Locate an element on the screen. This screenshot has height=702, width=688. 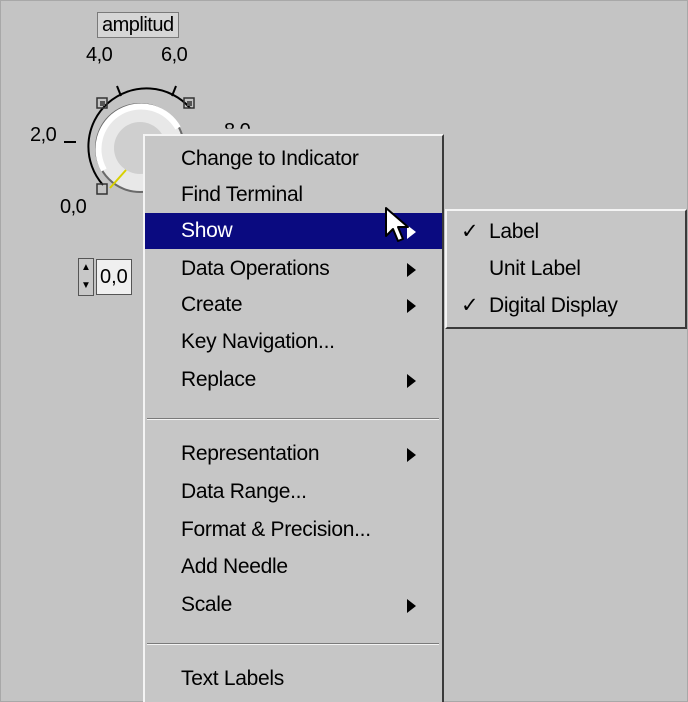
increment-decrement-spinner: ▲ ▼ is located at coordinates (86, 277).